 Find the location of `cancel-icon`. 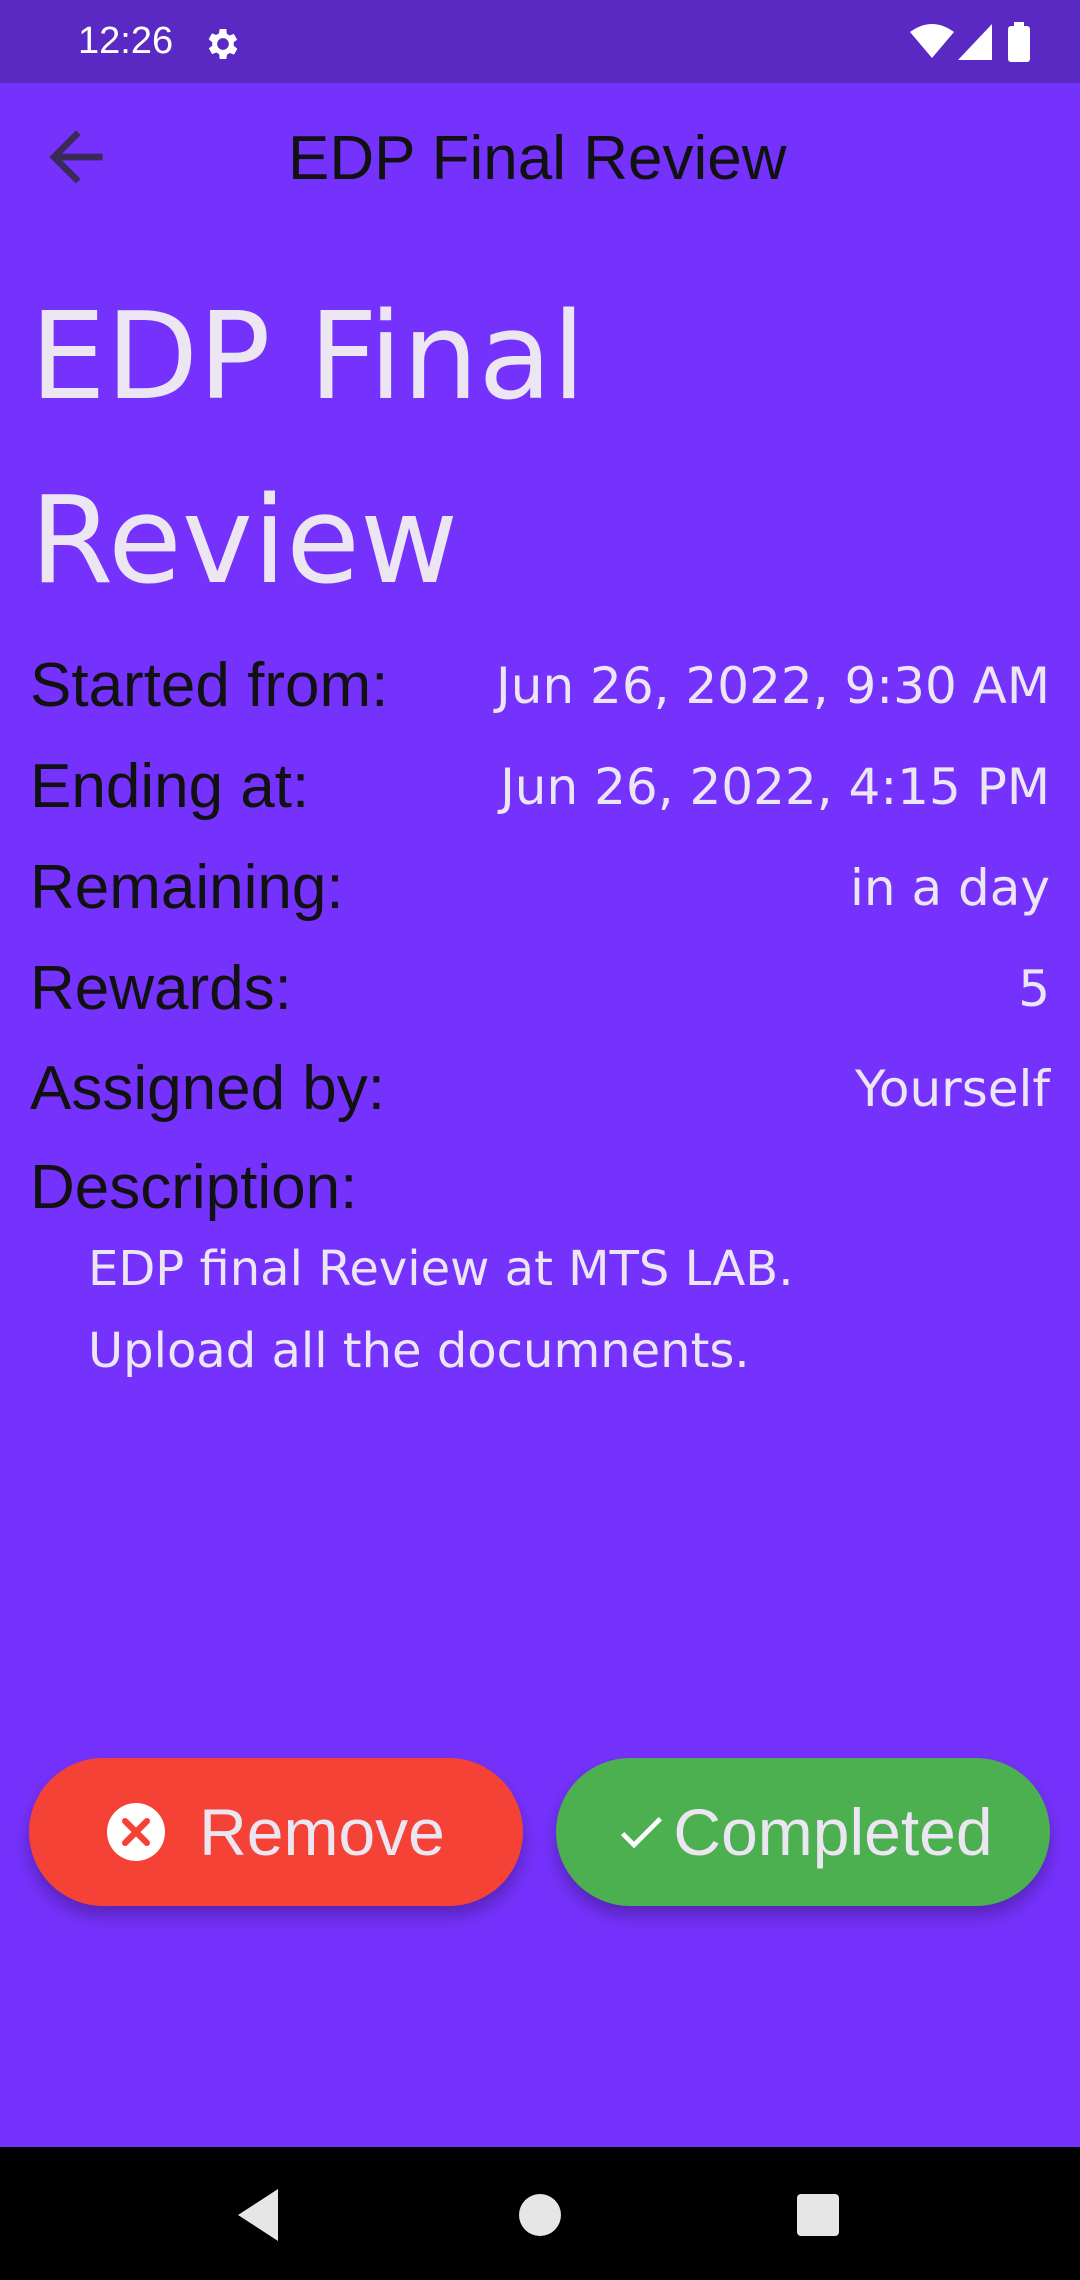

cancel-icon is located at coordinates (136, 1832).